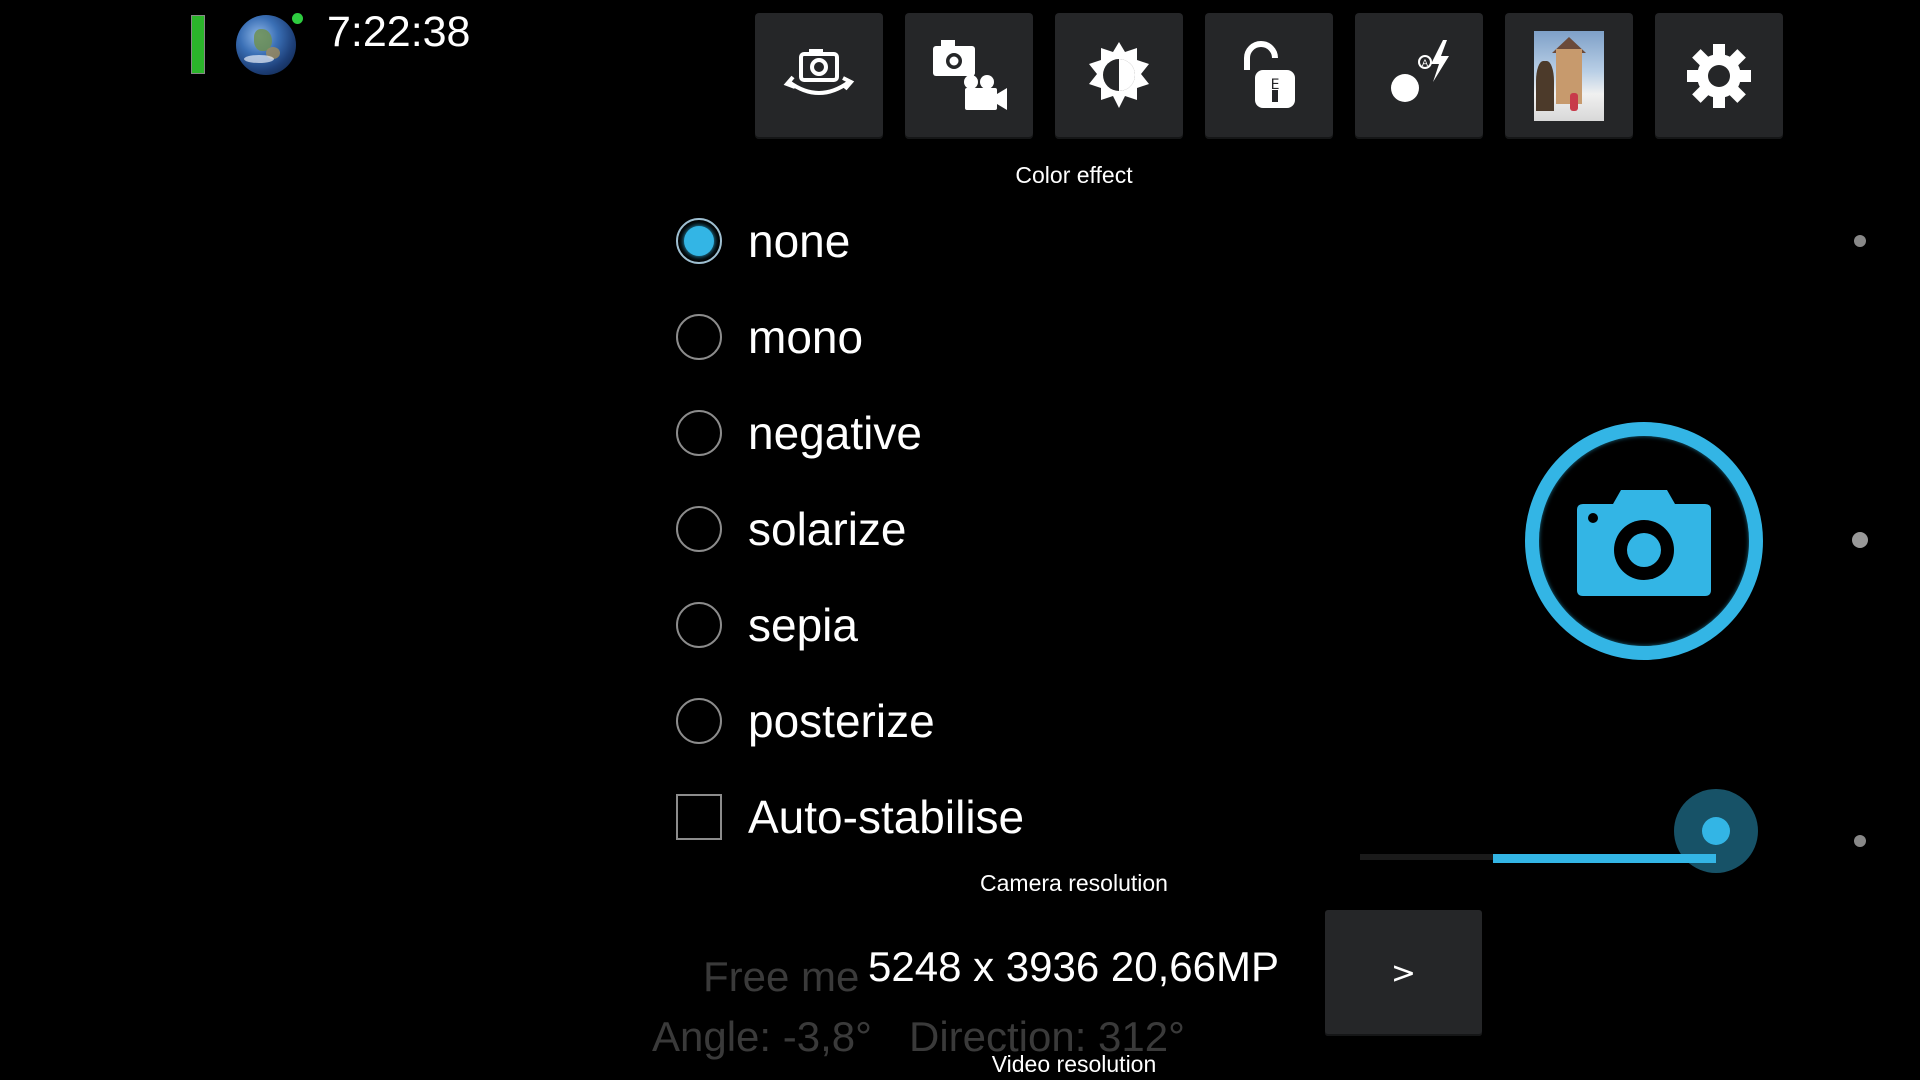 The height and width of the screenshot is (1080, 1920). What do you see at coordinates (1403, 973) in the screenshot?
I see `next-resolution-button: >` at bounding box center [1403, 973].